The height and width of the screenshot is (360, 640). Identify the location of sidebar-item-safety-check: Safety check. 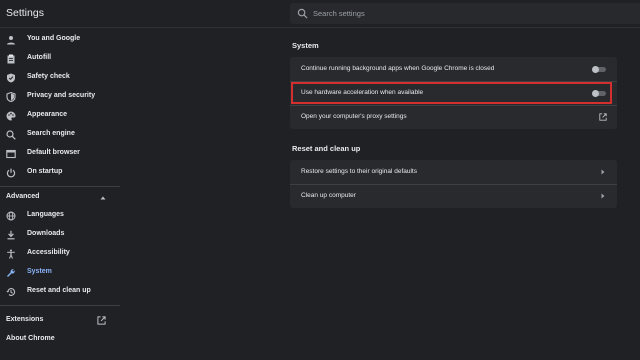
(60, 78).